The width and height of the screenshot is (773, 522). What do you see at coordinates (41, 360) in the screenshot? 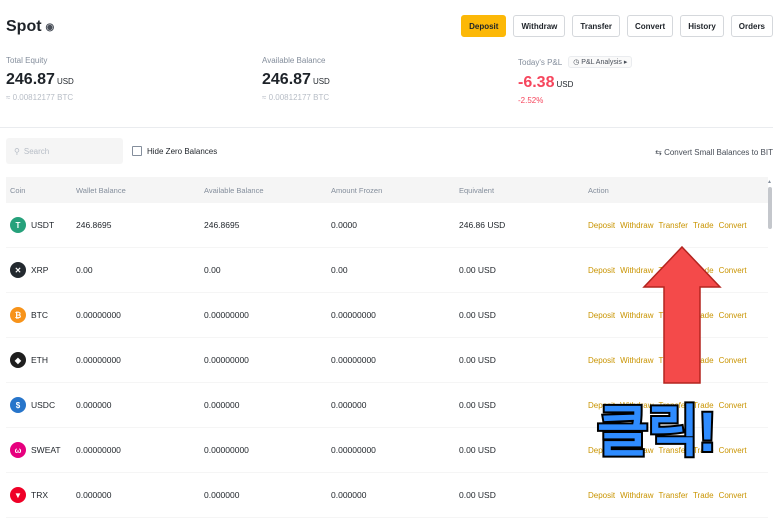
I see `coin-cell: ◆ ETH` at bounding box center [41, 360].